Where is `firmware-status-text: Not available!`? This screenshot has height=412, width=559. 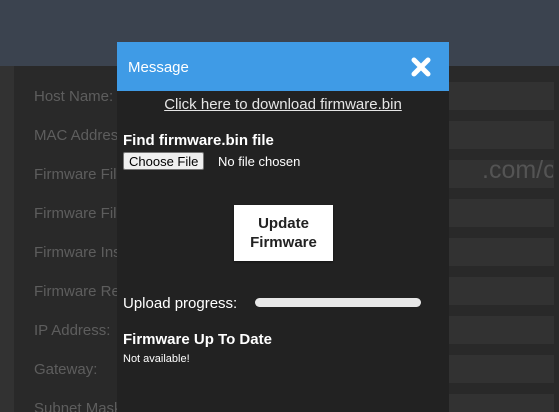 firmware-status-text: Not available! is located at coordinates (156, 359).